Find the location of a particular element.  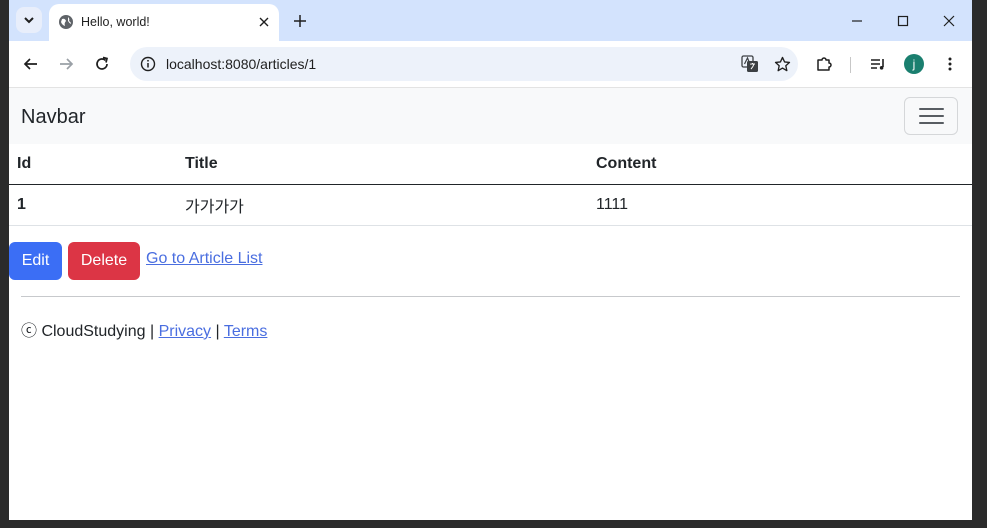

minimize-button is located at coordinates (857, 21).